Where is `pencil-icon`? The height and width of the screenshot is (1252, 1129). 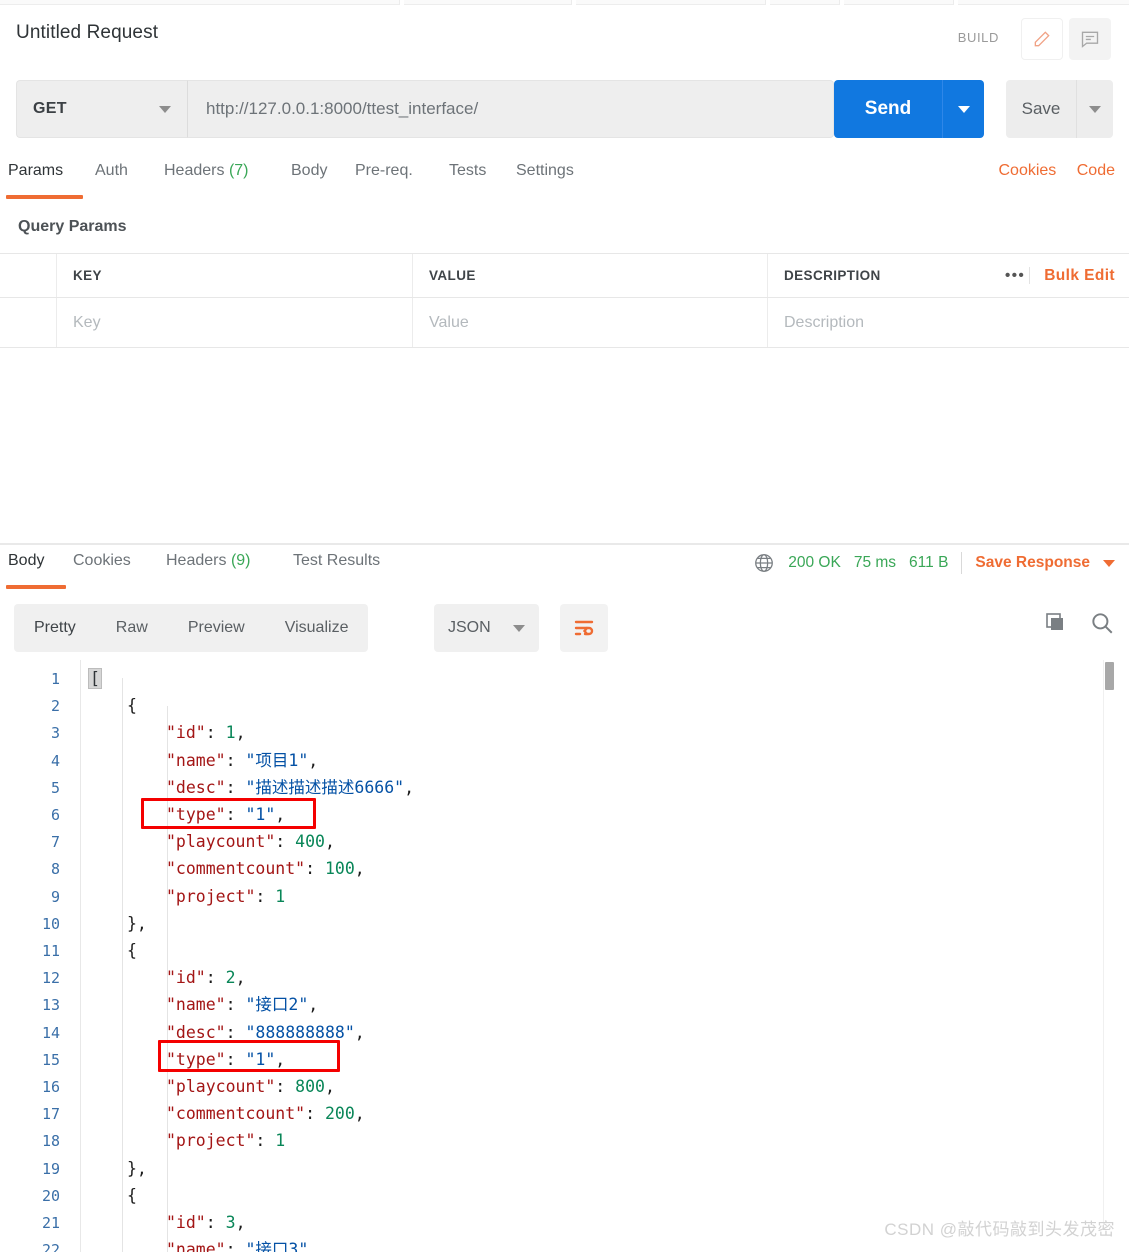
pencil-icon is located at coordinates (1042, 39).